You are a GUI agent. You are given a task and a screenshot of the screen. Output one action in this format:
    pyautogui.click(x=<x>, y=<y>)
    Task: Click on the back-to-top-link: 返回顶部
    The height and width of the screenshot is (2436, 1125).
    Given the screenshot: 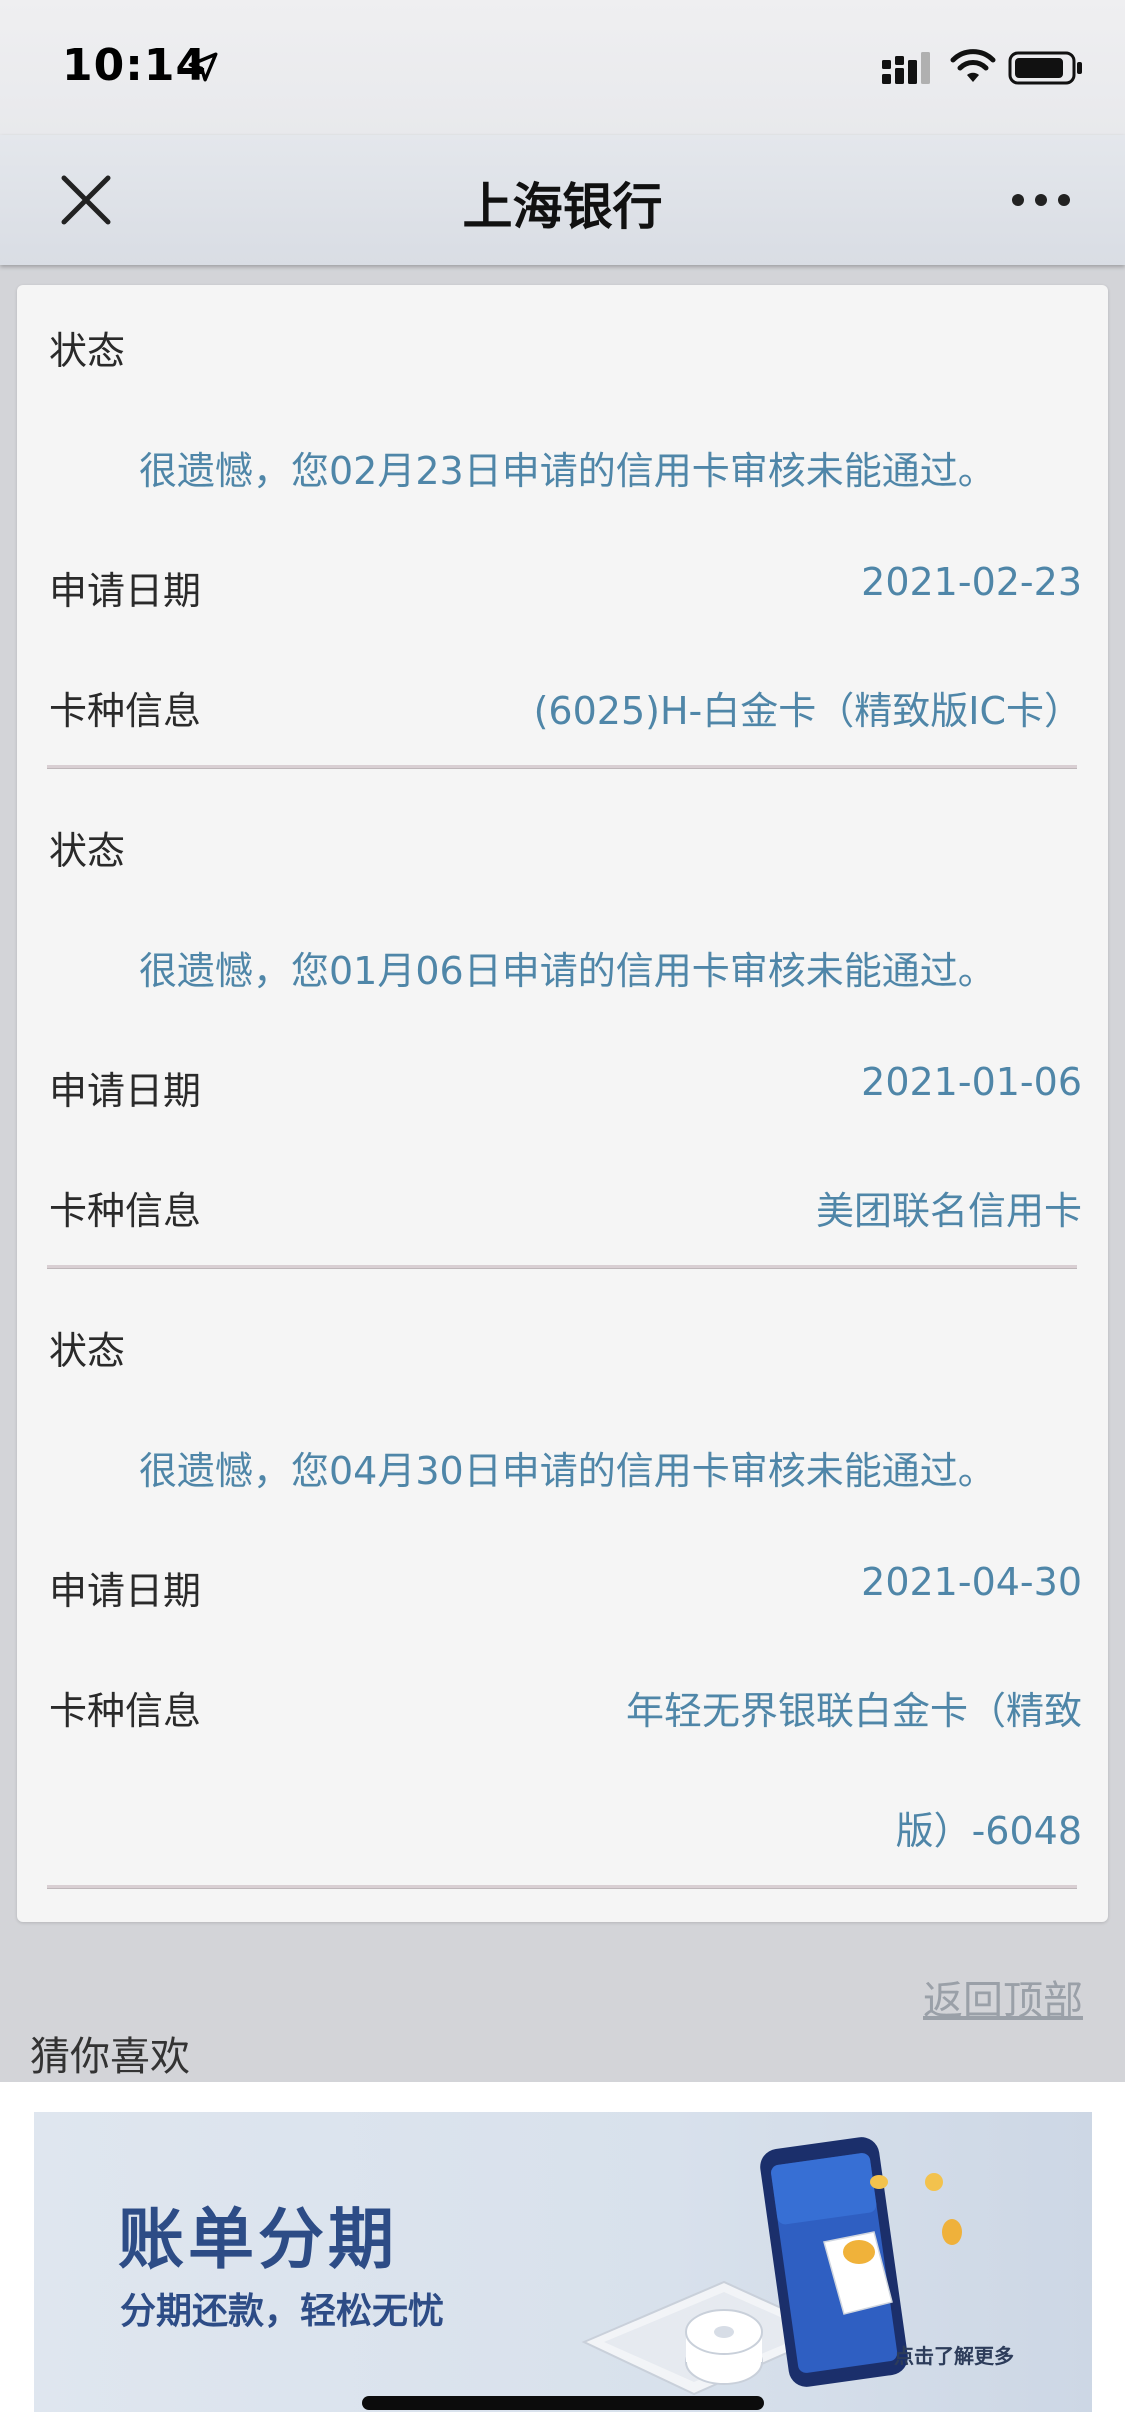 What is the action you would take?
    pyautogui.click(x=1003, y=1997)
    